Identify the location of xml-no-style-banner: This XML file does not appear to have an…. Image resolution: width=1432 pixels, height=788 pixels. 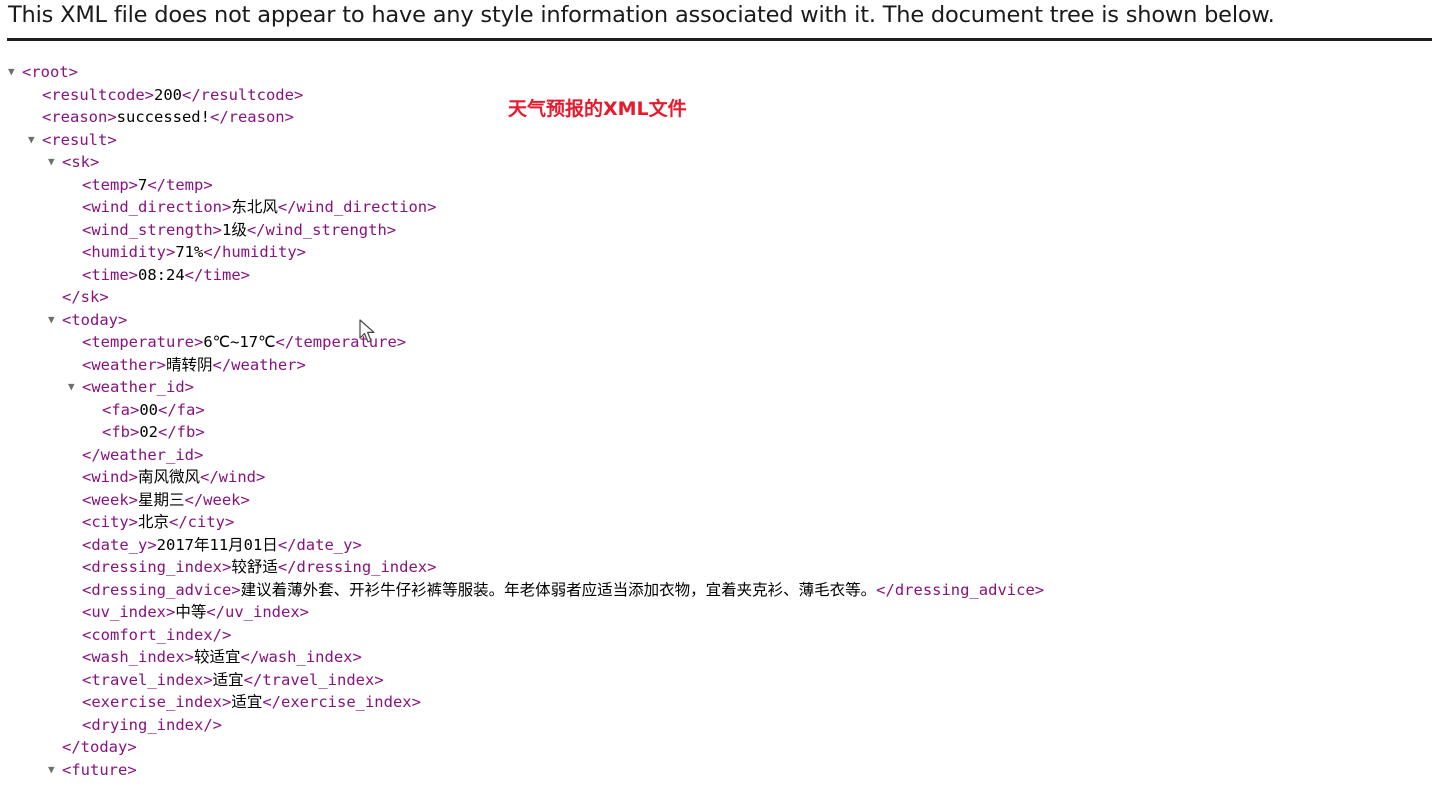
(641, 15).